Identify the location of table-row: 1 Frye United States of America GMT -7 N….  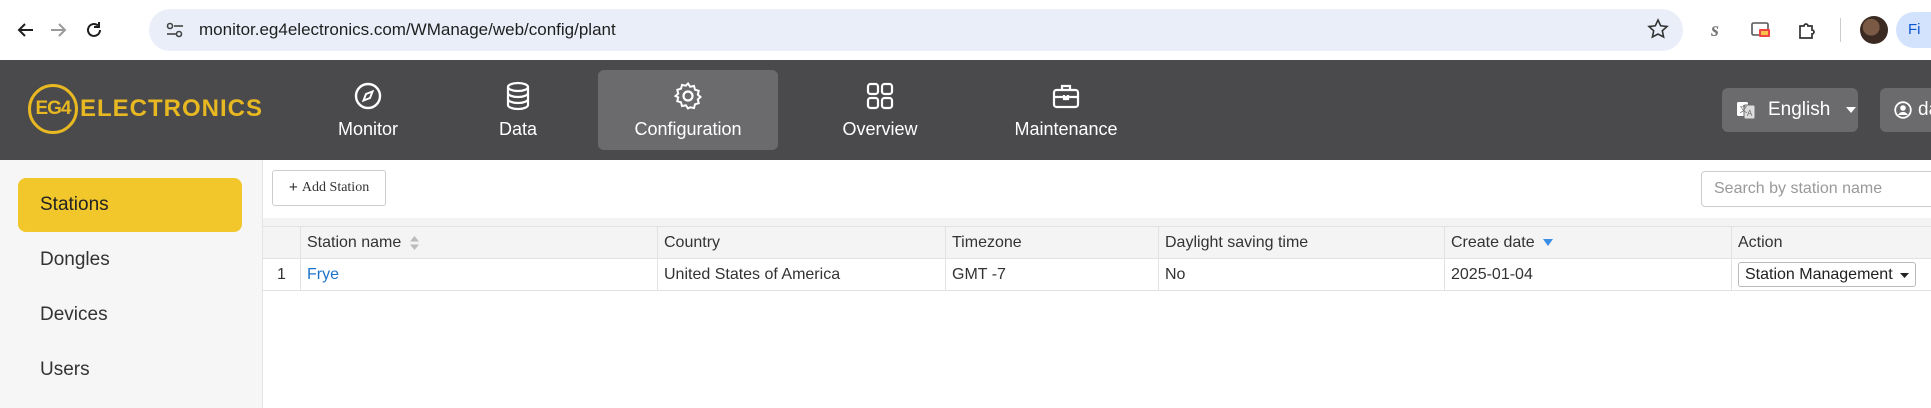
(1097, 275).